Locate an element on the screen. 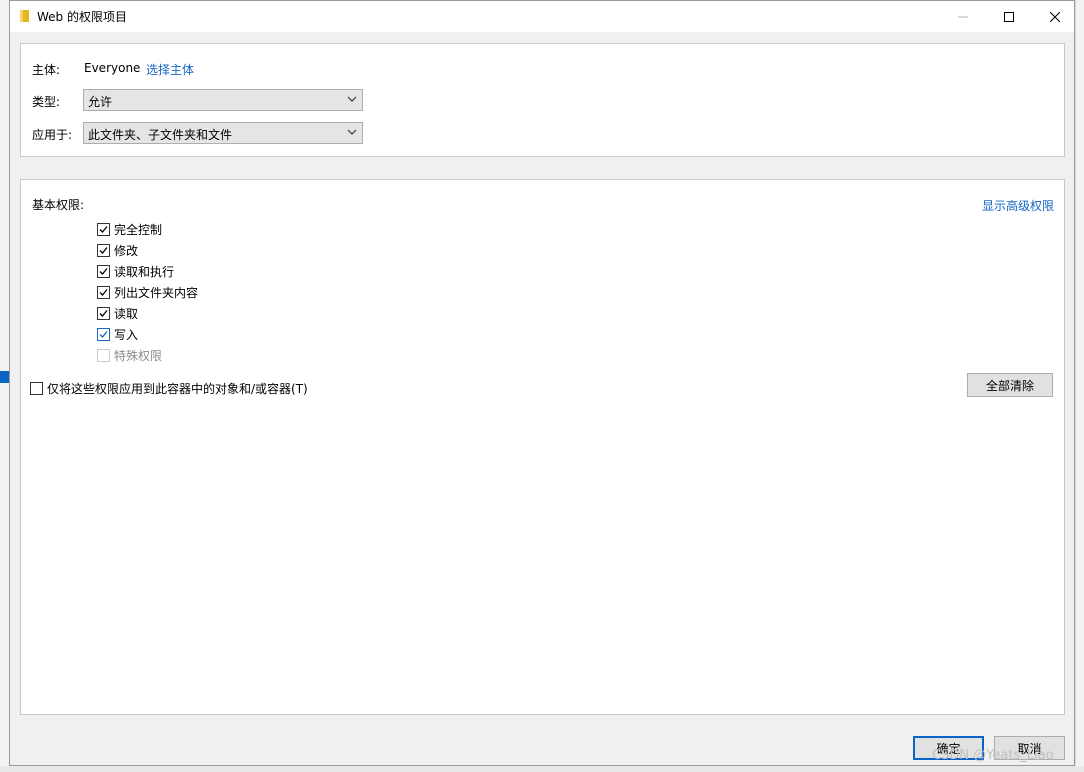 The height and width of the screenshot is (772, 1084). close-button is located at coordinates (1055, 16).